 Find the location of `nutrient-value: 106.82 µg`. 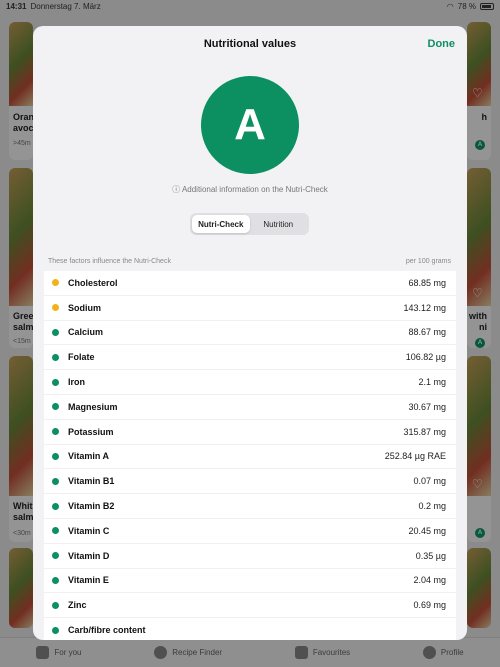

nutrient-value: 106.82 µg is located at coordinates (425, 357).